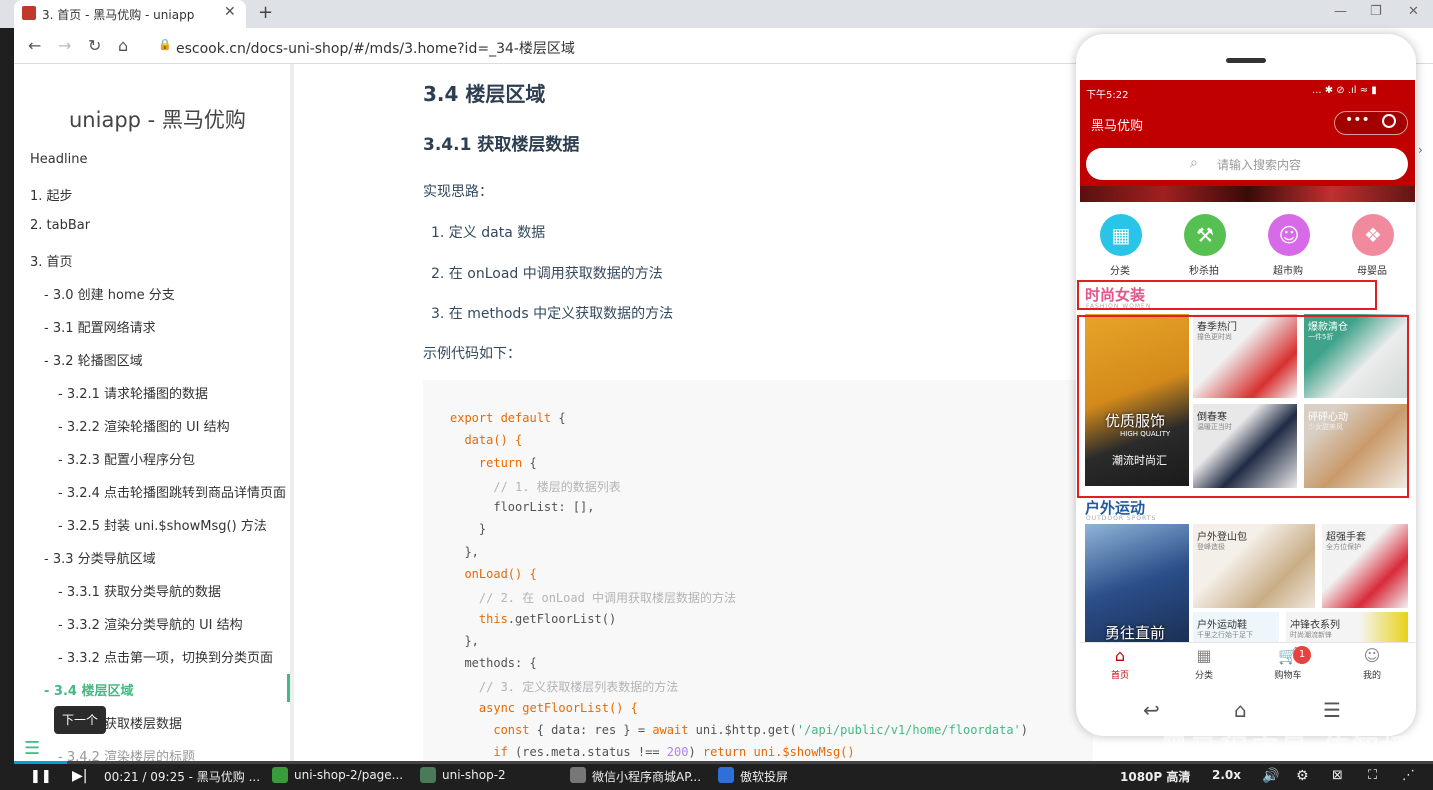  I want to click on tooltip-text: 下一个, so click(79, 720).